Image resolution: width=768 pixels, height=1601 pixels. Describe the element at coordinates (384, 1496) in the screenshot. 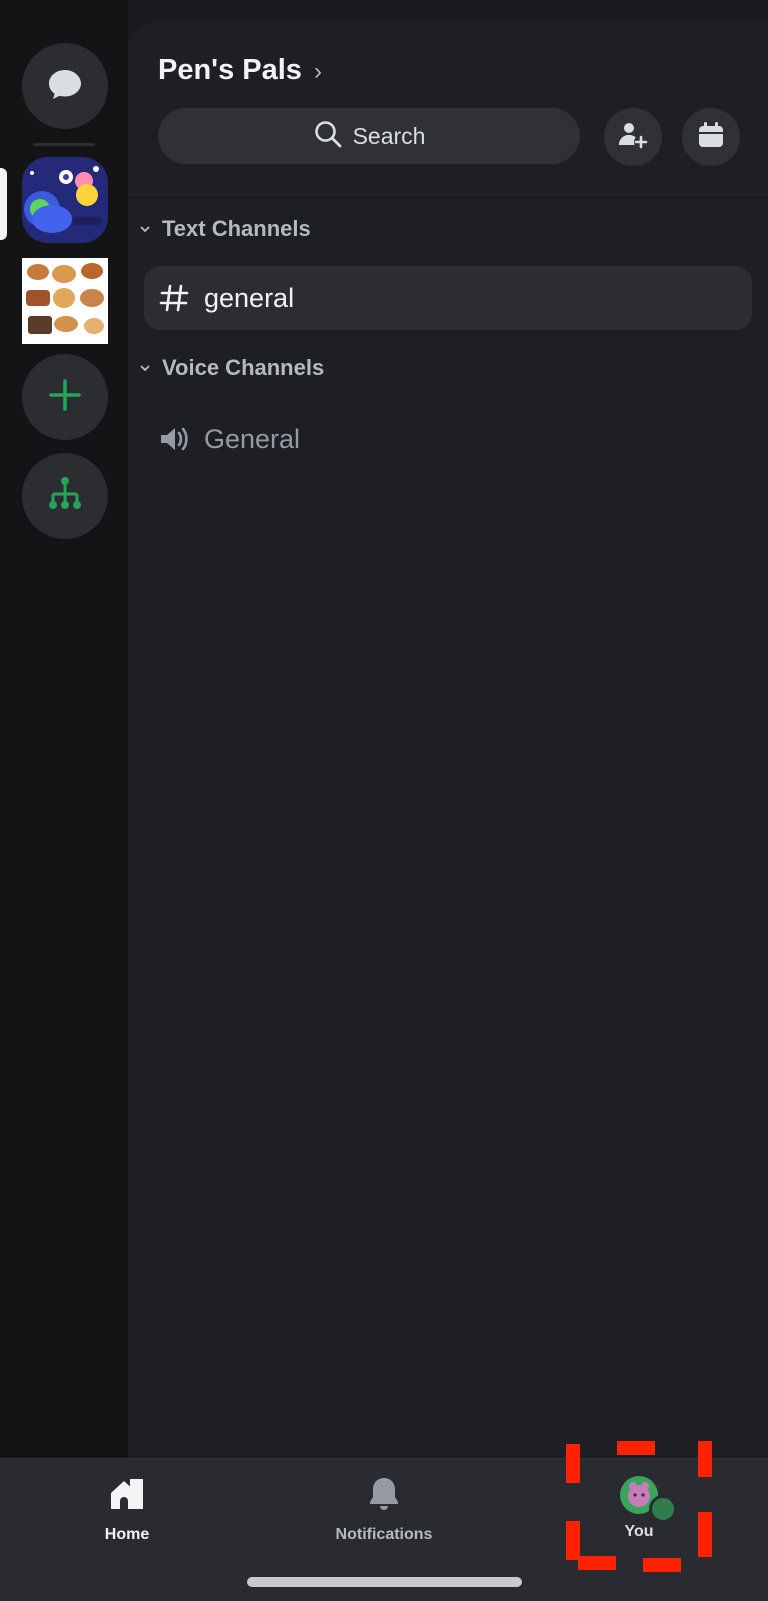

I see `bell-icon` at that location.